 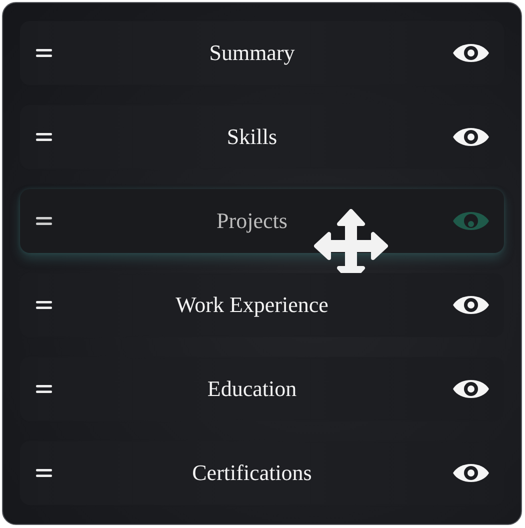 What do you see at coordinates (252, 137) in the screenshot?
I see `section-label: Skills` at bounding box center [252, 137].